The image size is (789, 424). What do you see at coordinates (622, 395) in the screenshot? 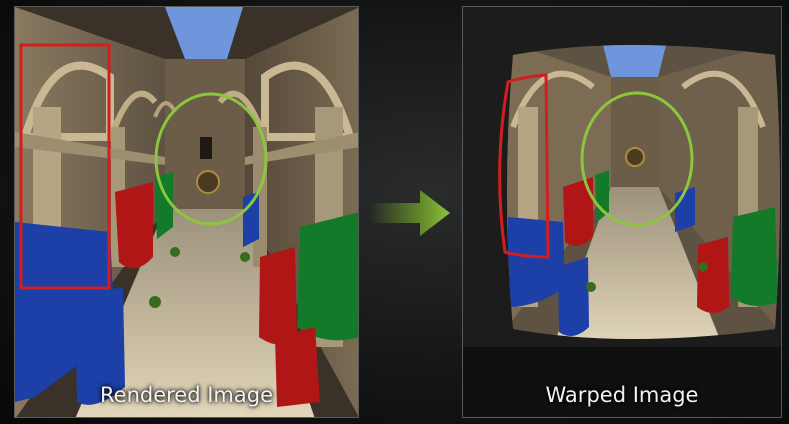
I see `warped-image-caption: Warped Image` at bounding box center [622, 395].